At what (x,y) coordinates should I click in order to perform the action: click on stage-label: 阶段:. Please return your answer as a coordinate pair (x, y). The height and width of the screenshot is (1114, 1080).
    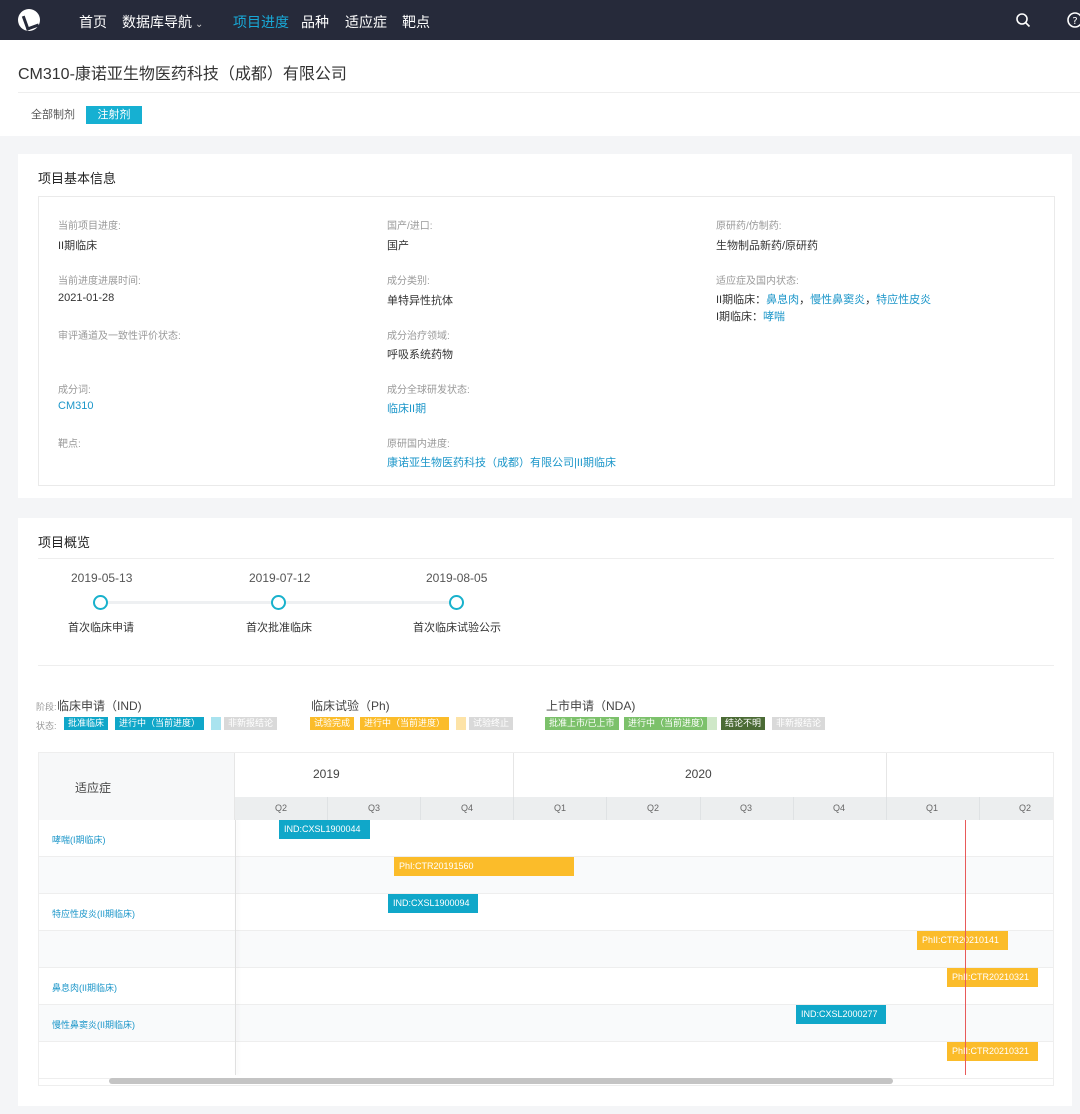
    Looking at the image, I should click on (46, 707).